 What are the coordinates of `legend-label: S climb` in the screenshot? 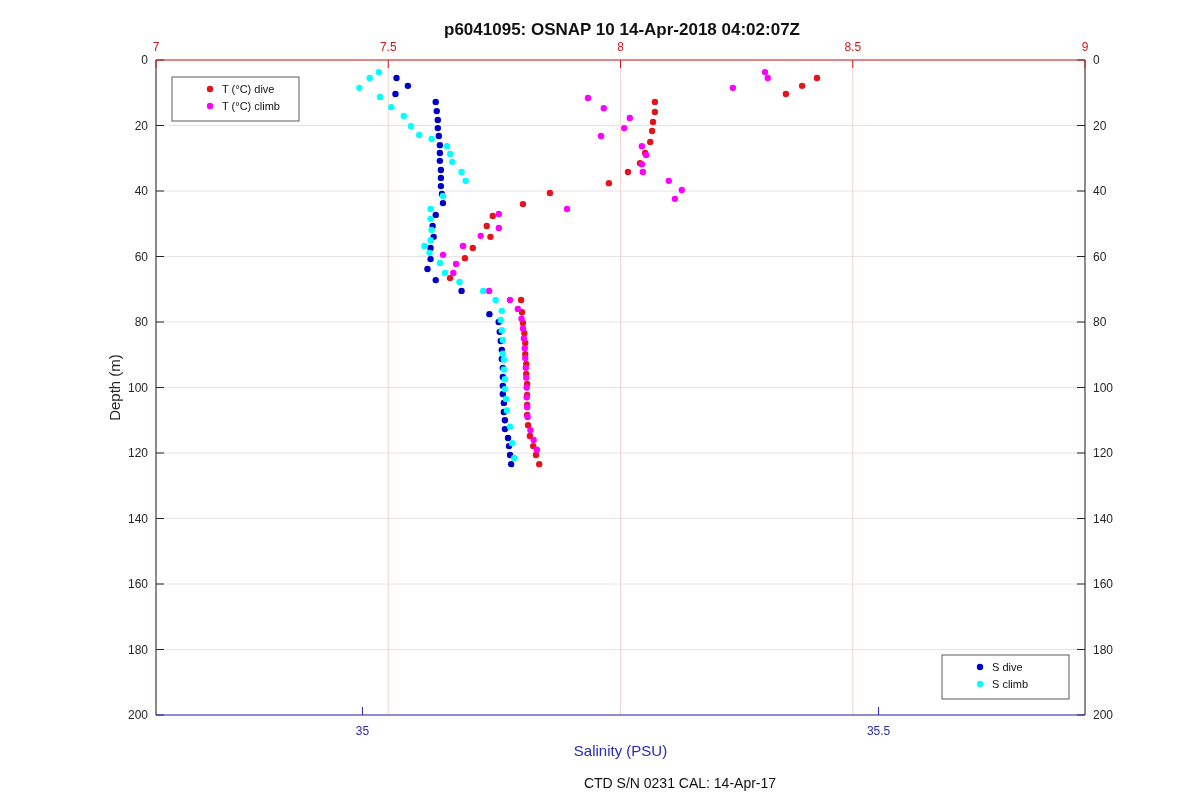 It's located at (1010, 684).